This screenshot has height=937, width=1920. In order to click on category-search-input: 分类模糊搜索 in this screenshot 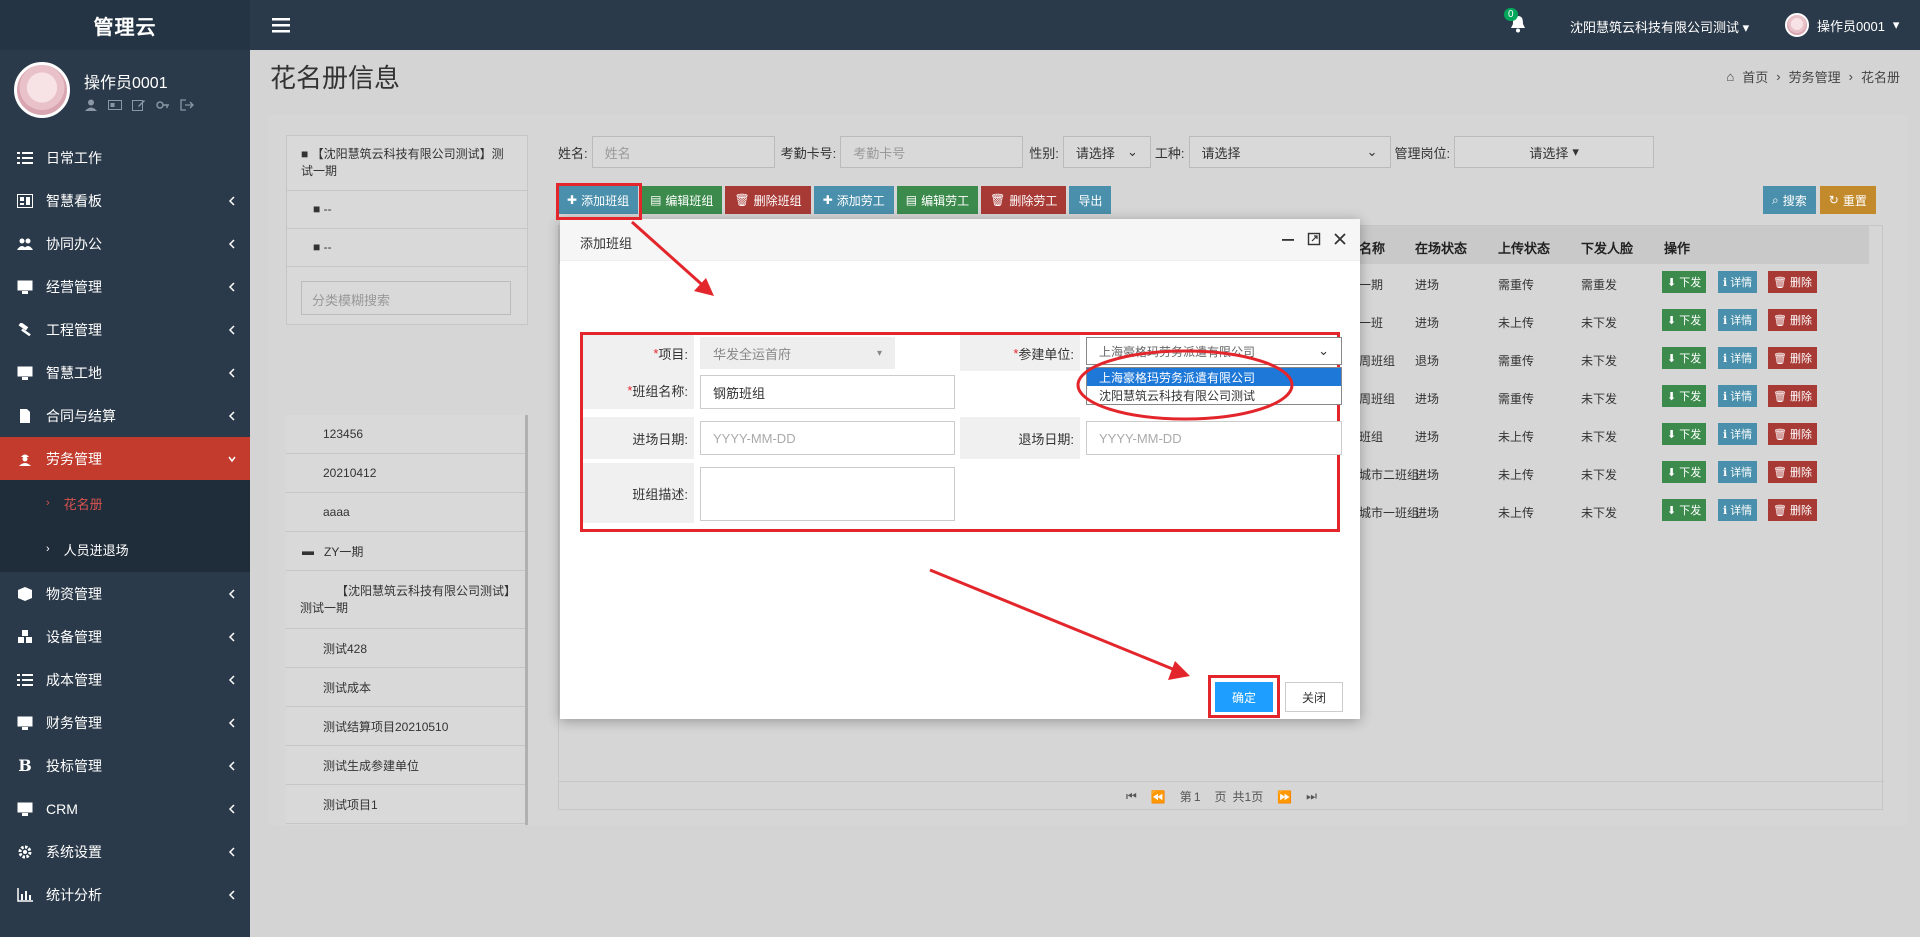, I will do `click(406, 298)`.